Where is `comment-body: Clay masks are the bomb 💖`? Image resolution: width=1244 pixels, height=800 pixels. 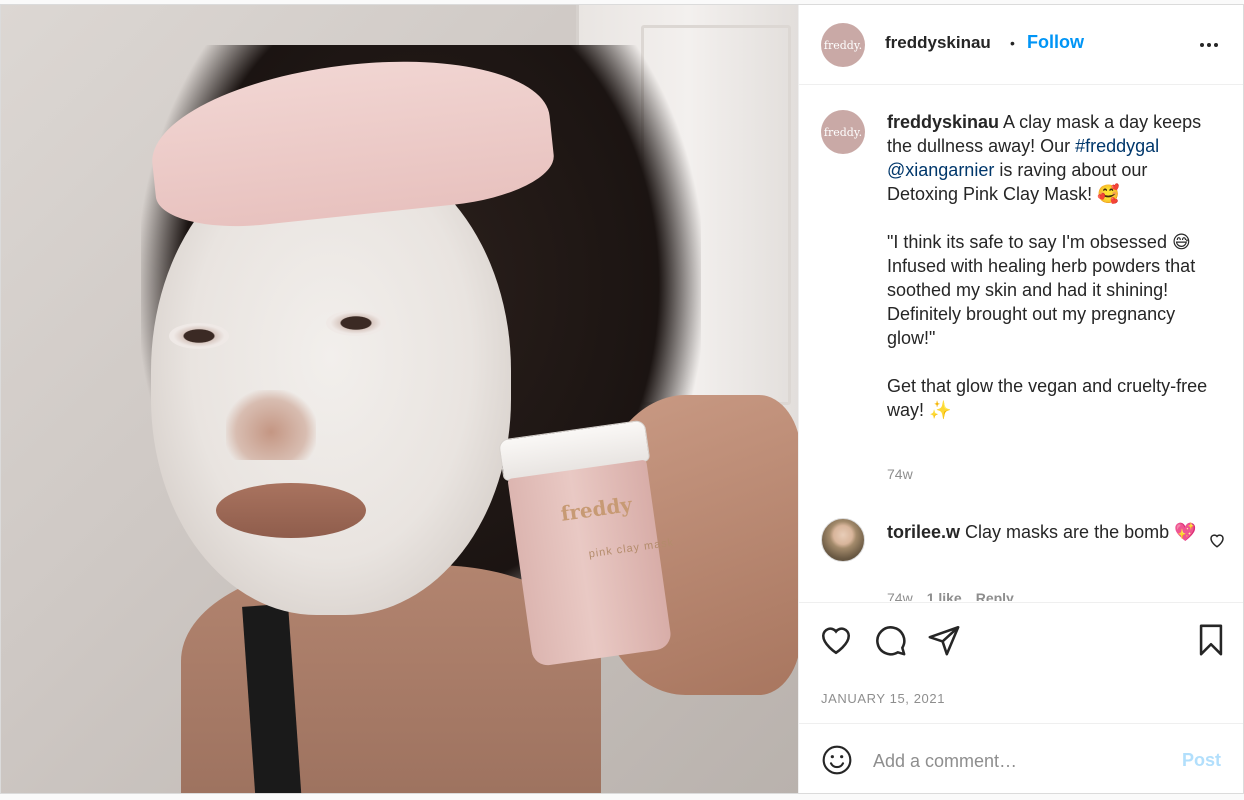 comment-body: Clay masks are the bomb 💖 is located at coordinates (1078, 532).